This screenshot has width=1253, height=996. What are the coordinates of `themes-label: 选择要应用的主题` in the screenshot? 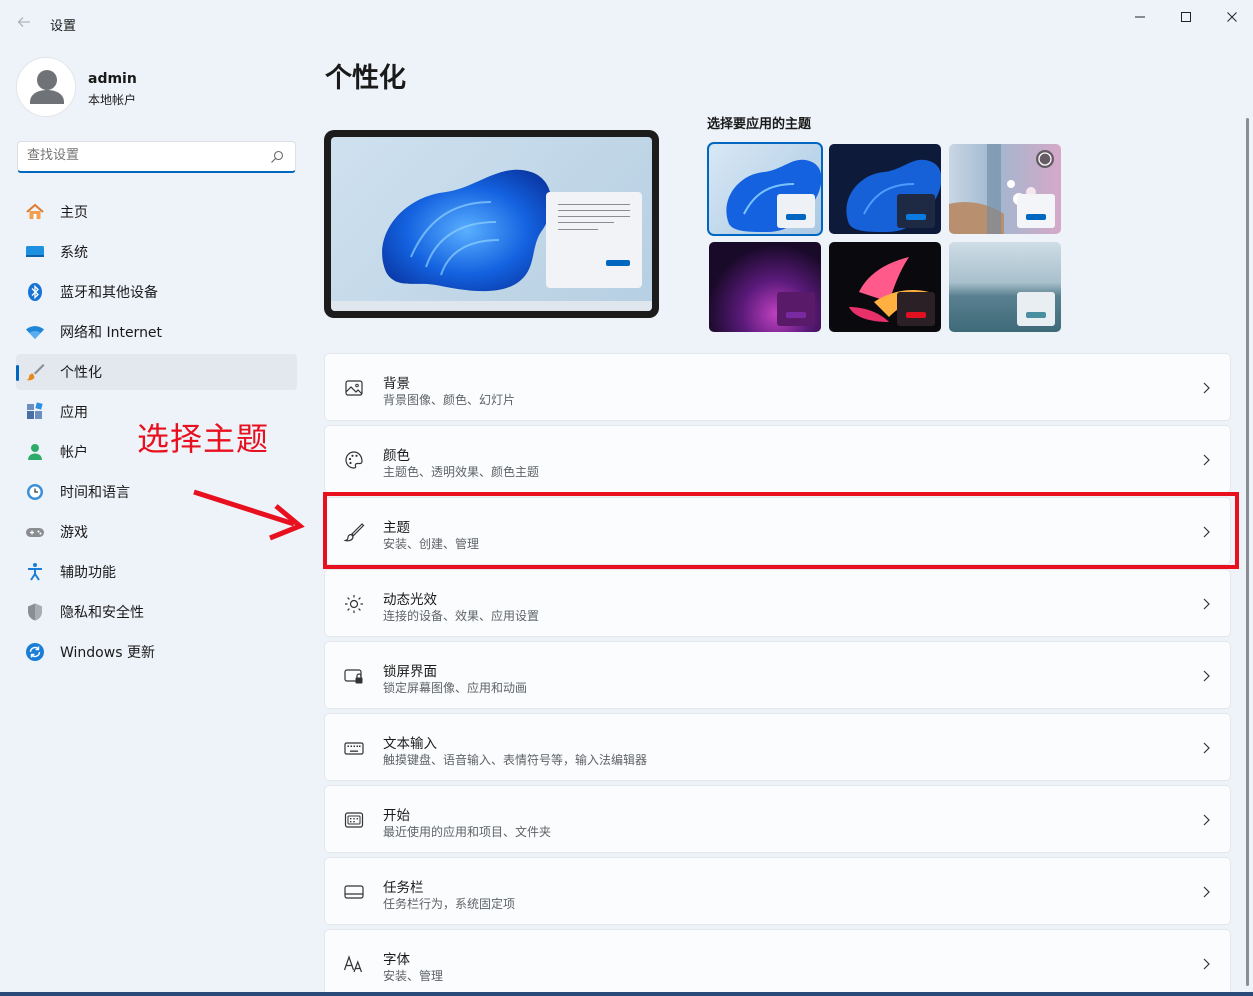 It's located at (759, 124).